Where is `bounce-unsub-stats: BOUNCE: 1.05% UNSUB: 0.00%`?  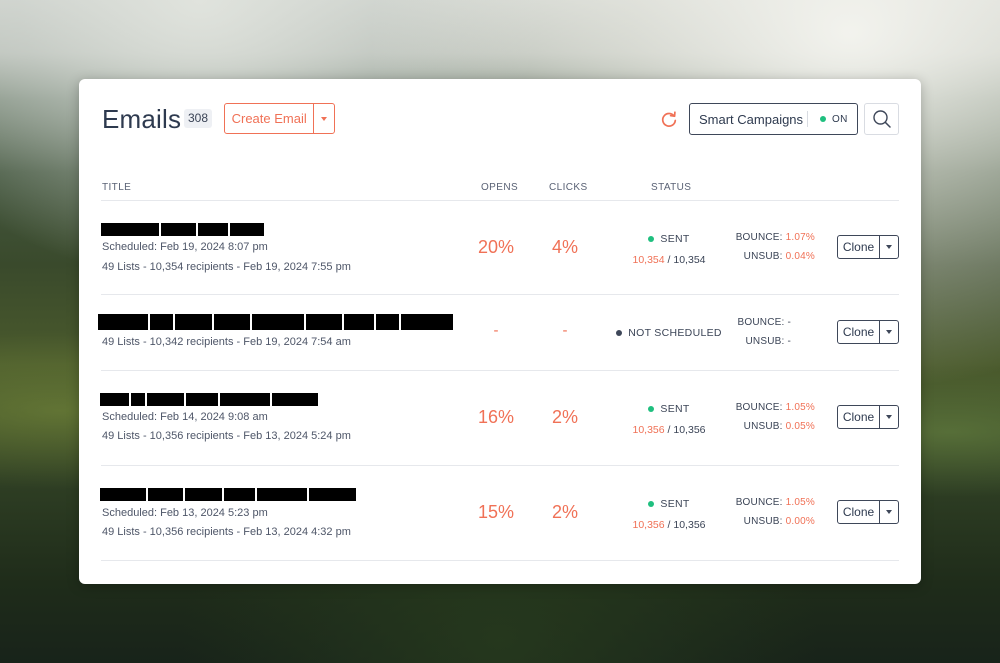 bounce-unsub-stats: BOUNCE: 1.05% UNSUB: 0.00% is located at coordinates (775, 512).